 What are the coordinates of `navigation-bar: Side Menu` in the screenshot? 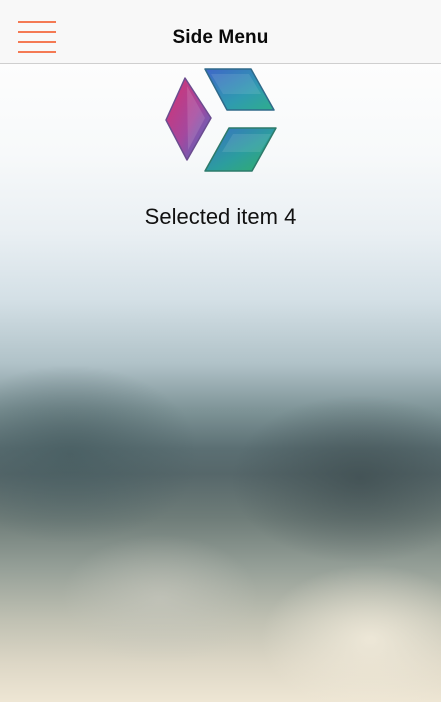 It's located at (220, 32).